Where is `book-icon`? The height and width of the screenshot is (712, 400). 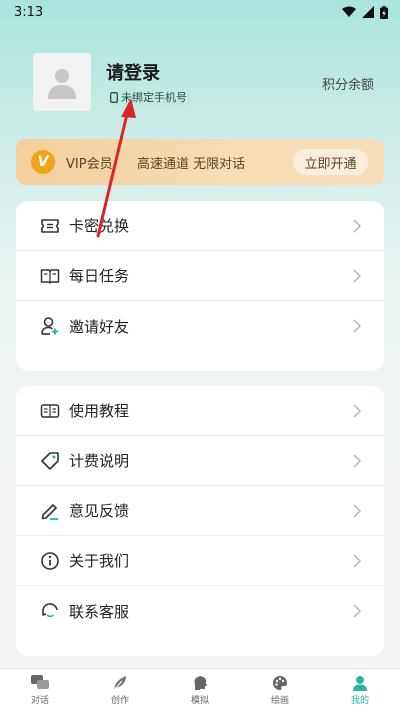
book-icon is located at coordinates (50, 276).